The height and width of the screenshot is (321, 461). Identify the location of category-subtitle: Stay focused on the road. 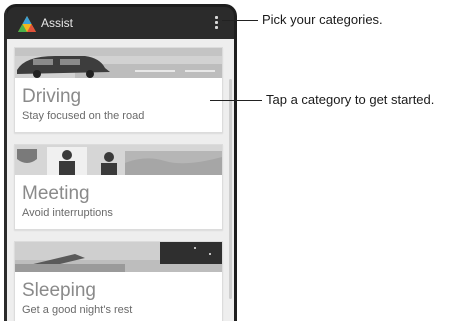
(83, 116).